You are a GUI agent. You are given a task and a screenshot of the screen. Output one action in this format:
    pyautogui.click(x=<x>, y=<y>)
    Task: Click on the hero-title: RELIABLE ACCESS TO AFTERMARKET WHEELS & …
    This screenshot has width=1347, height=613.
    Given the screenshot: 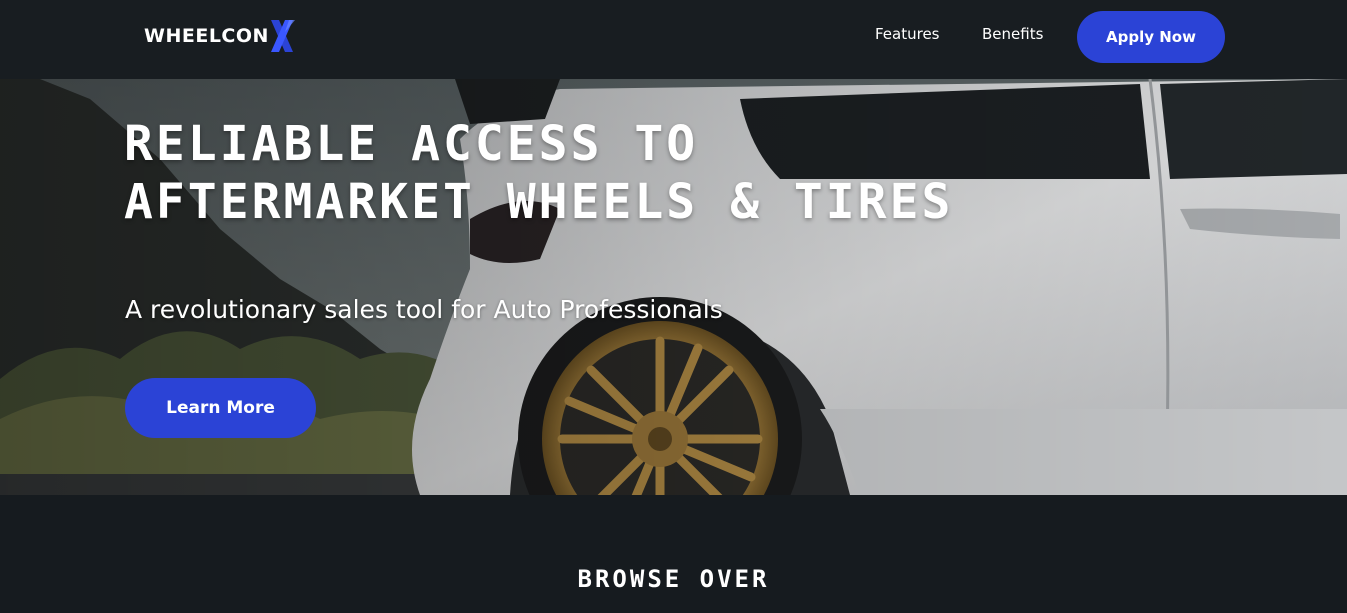 What is the action you would take?
    pyautogui.click(x=539, y=173)
    